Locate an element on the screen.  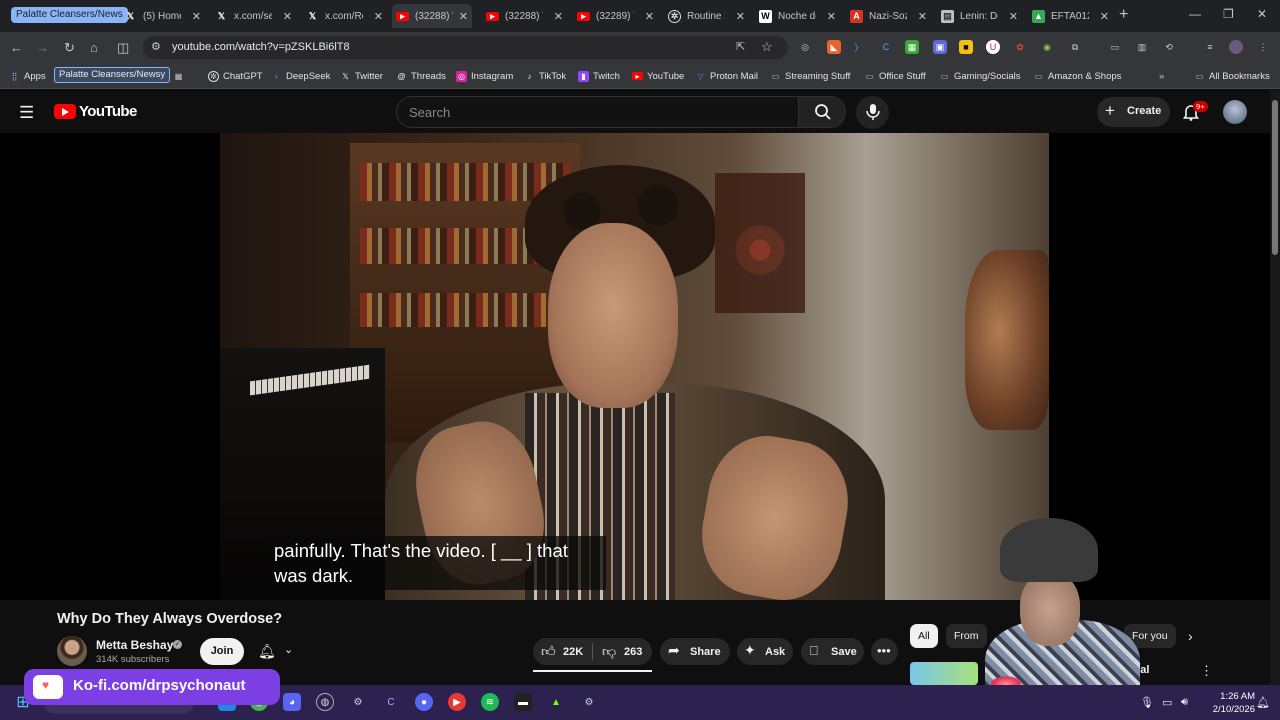
like-count: 22K is located at coordinates (573, 652).